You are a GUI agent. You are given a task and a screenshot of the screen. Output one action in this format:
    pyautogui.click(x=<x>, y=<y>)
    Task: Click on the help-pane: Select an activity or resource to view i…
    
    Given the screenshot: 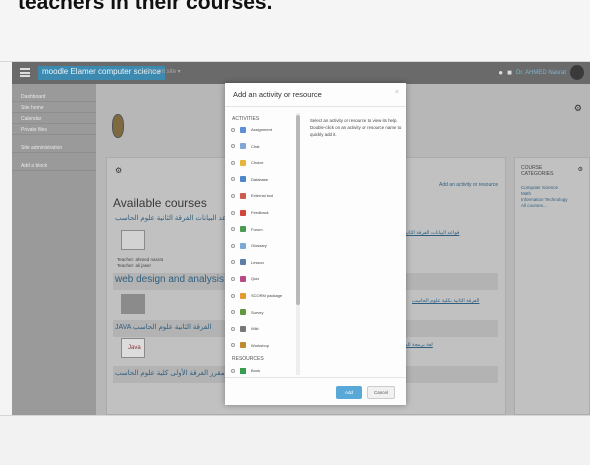 What is the action you would take?
    pyautogui.click(x=354, y=242)
    